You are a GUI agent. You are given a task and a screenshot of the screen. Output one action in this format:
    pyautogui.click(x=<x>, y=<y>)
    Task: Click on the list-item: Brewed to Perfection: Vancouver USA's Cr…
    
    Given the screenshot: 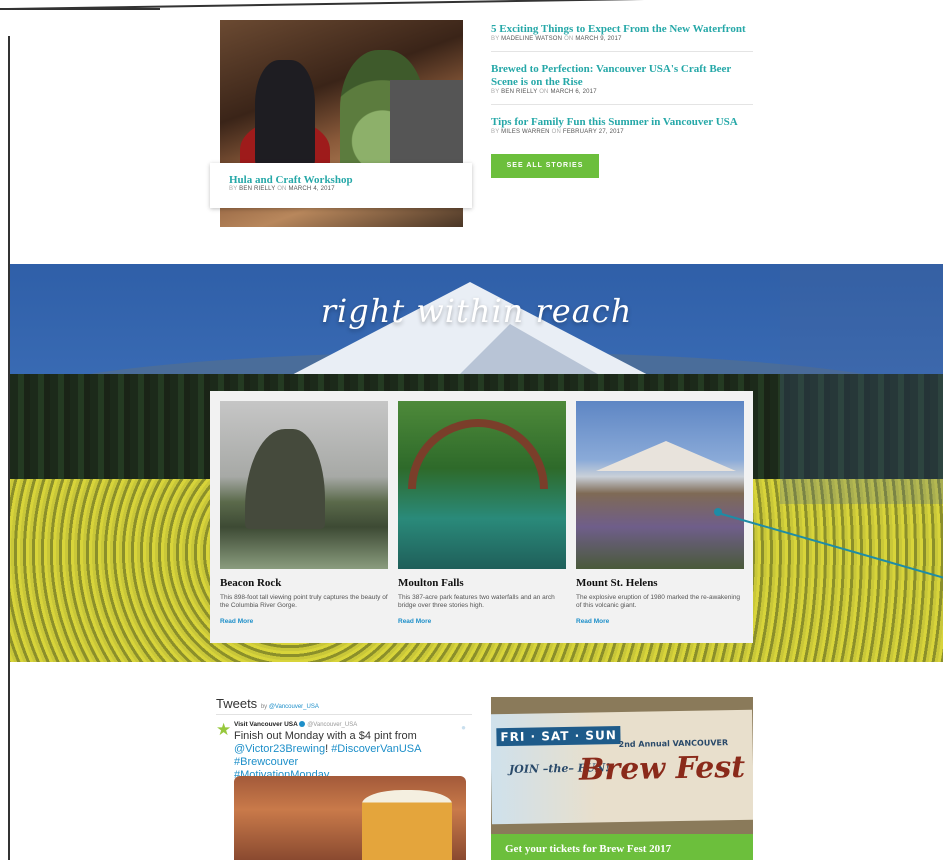 What is the action you would take?
    pyautogui.click(x=622, y=84)
    